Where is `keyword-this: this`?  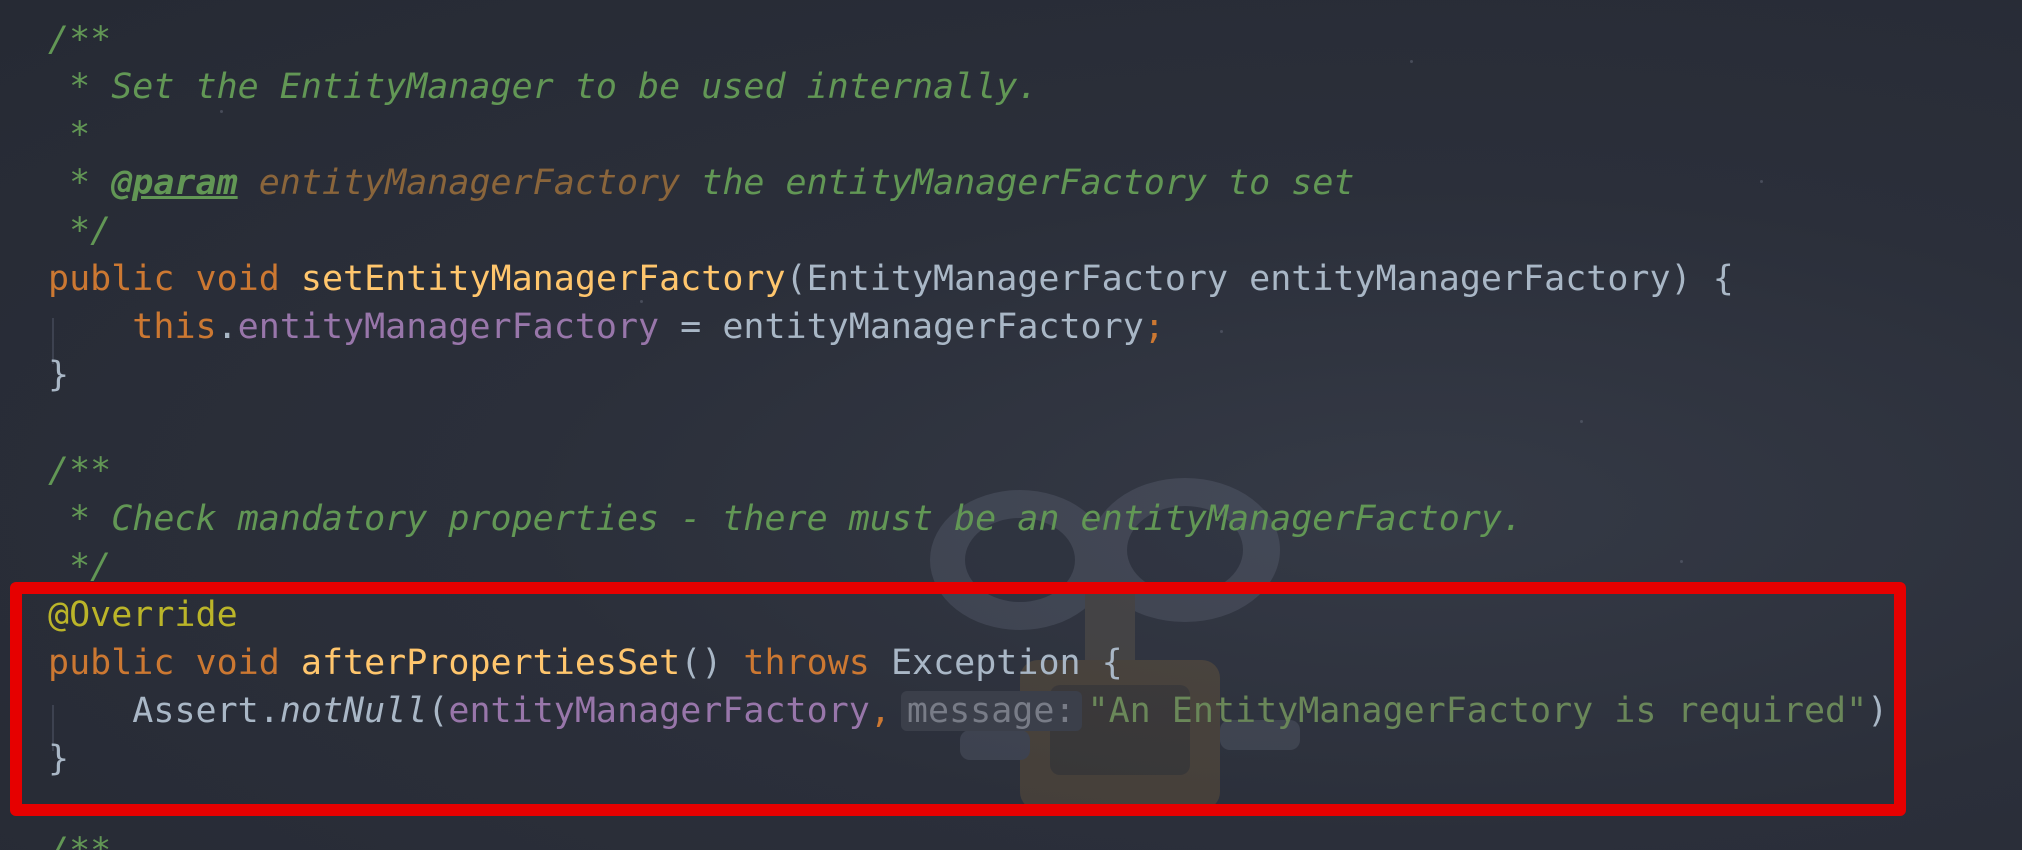
keyword-this: this is located at coordinates (174, 327).